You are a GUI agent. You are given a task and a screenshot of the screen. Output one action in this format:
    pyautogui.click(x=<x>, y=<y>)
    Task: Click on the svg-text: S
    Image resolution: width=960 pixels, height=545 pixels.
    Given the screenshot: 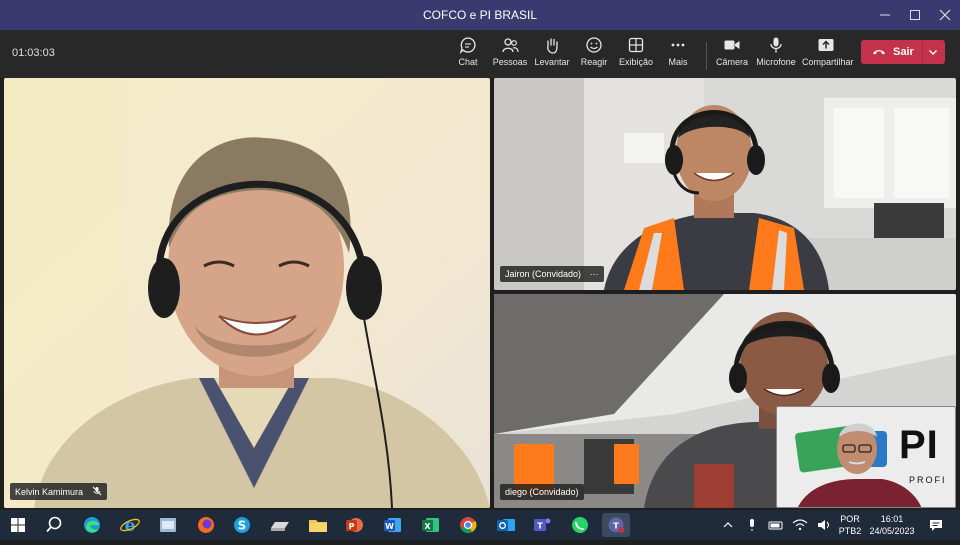 What is the action you would take?
    pyautogui.click(x=242, y=526)
    